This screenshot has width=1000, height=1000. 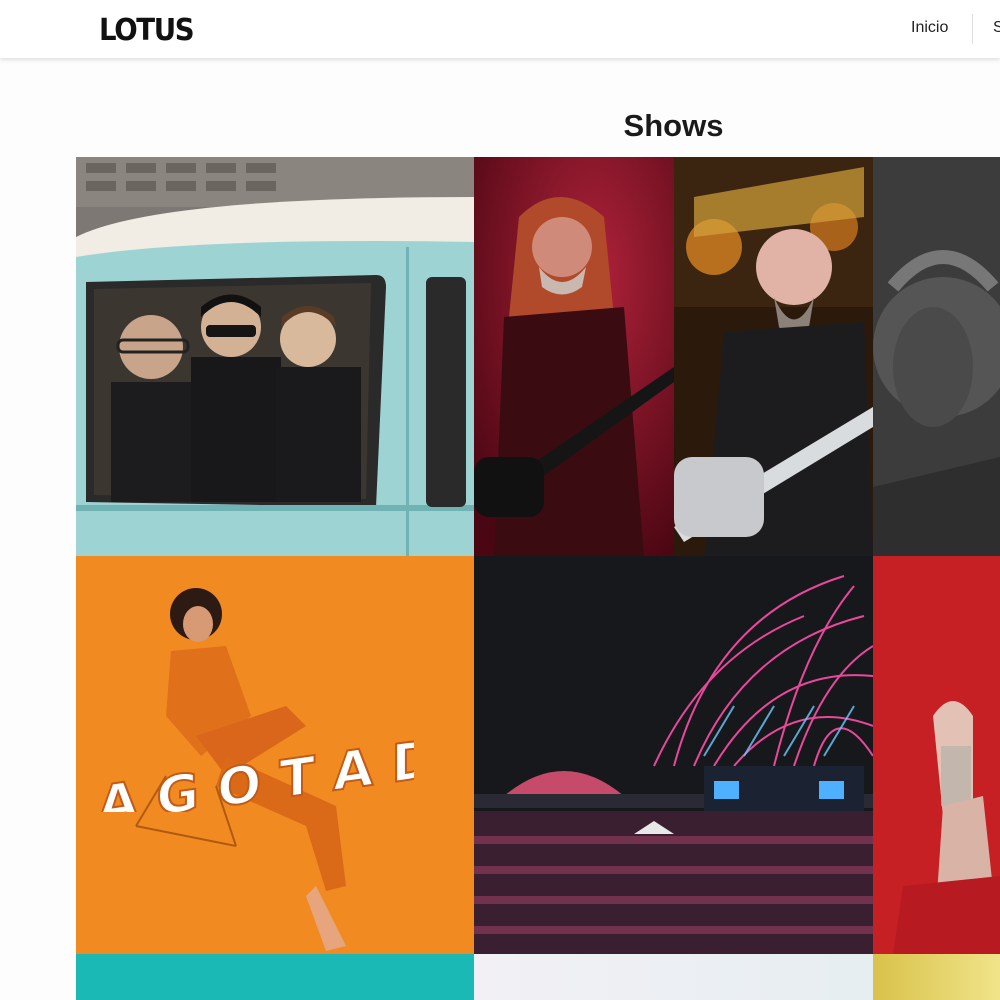 I want to click on show-tile-guitarist, so click(x=773, y=356).